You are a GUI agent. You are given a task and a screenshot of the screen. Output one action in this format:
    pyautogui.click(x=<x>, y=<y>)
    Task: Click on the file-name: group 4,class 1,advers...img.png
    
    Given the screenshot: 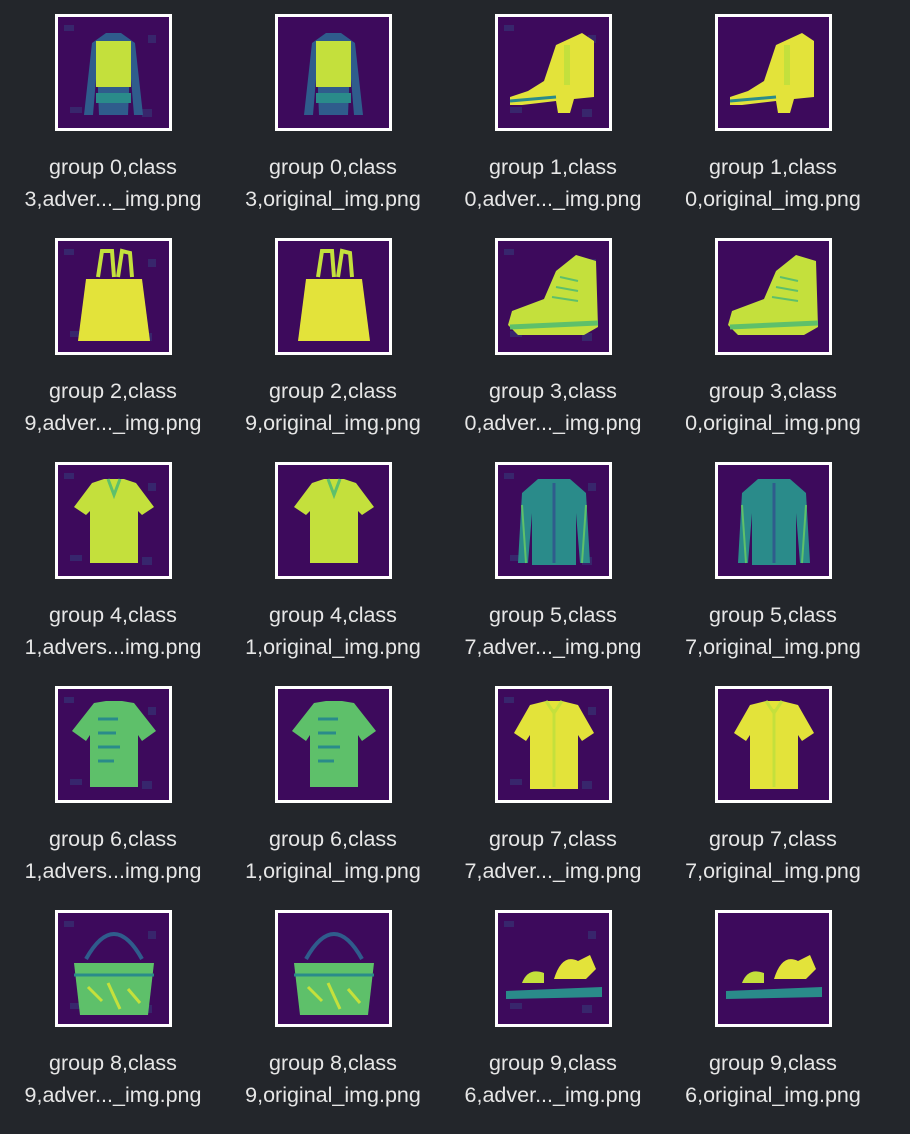 What is the action you would take?
    pyautogui.click(x=113, y=631)
    